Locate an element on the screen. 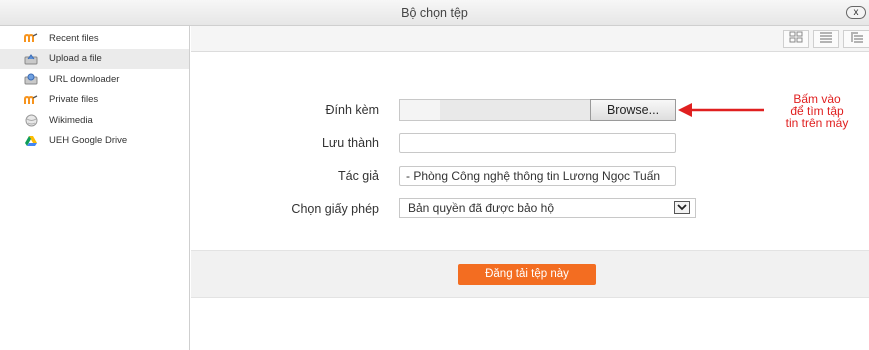 This screenshot has width=869, height=350. author-label: Tác giả is located at coordinates (358, 176).